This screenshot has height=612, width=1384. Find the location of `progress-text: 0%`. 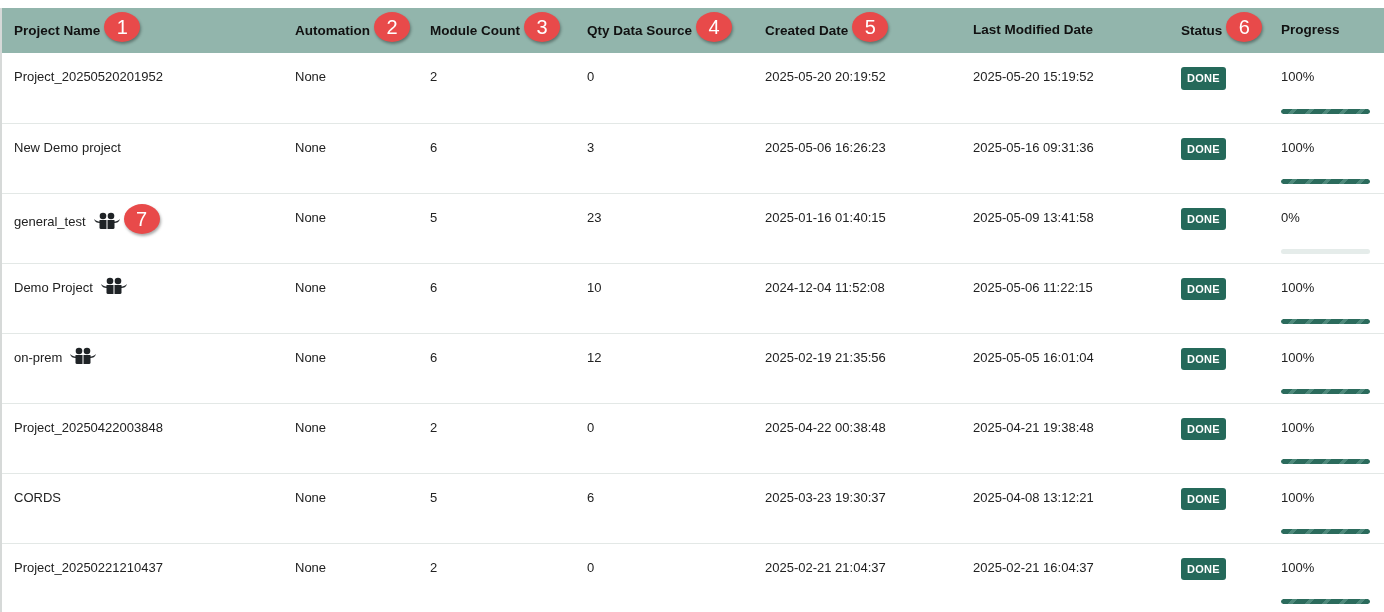

progress-text: 0% is located at coordinates (1291, 217).